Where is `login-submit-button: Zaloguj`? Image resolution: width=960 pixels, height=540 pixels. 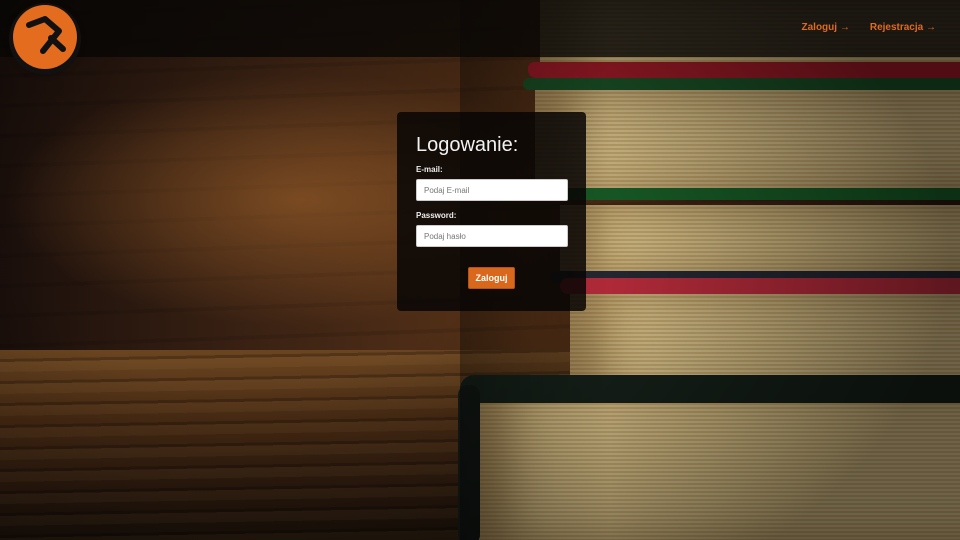
login-submit-button: Zaloguj is located at coordinates (491, 278).